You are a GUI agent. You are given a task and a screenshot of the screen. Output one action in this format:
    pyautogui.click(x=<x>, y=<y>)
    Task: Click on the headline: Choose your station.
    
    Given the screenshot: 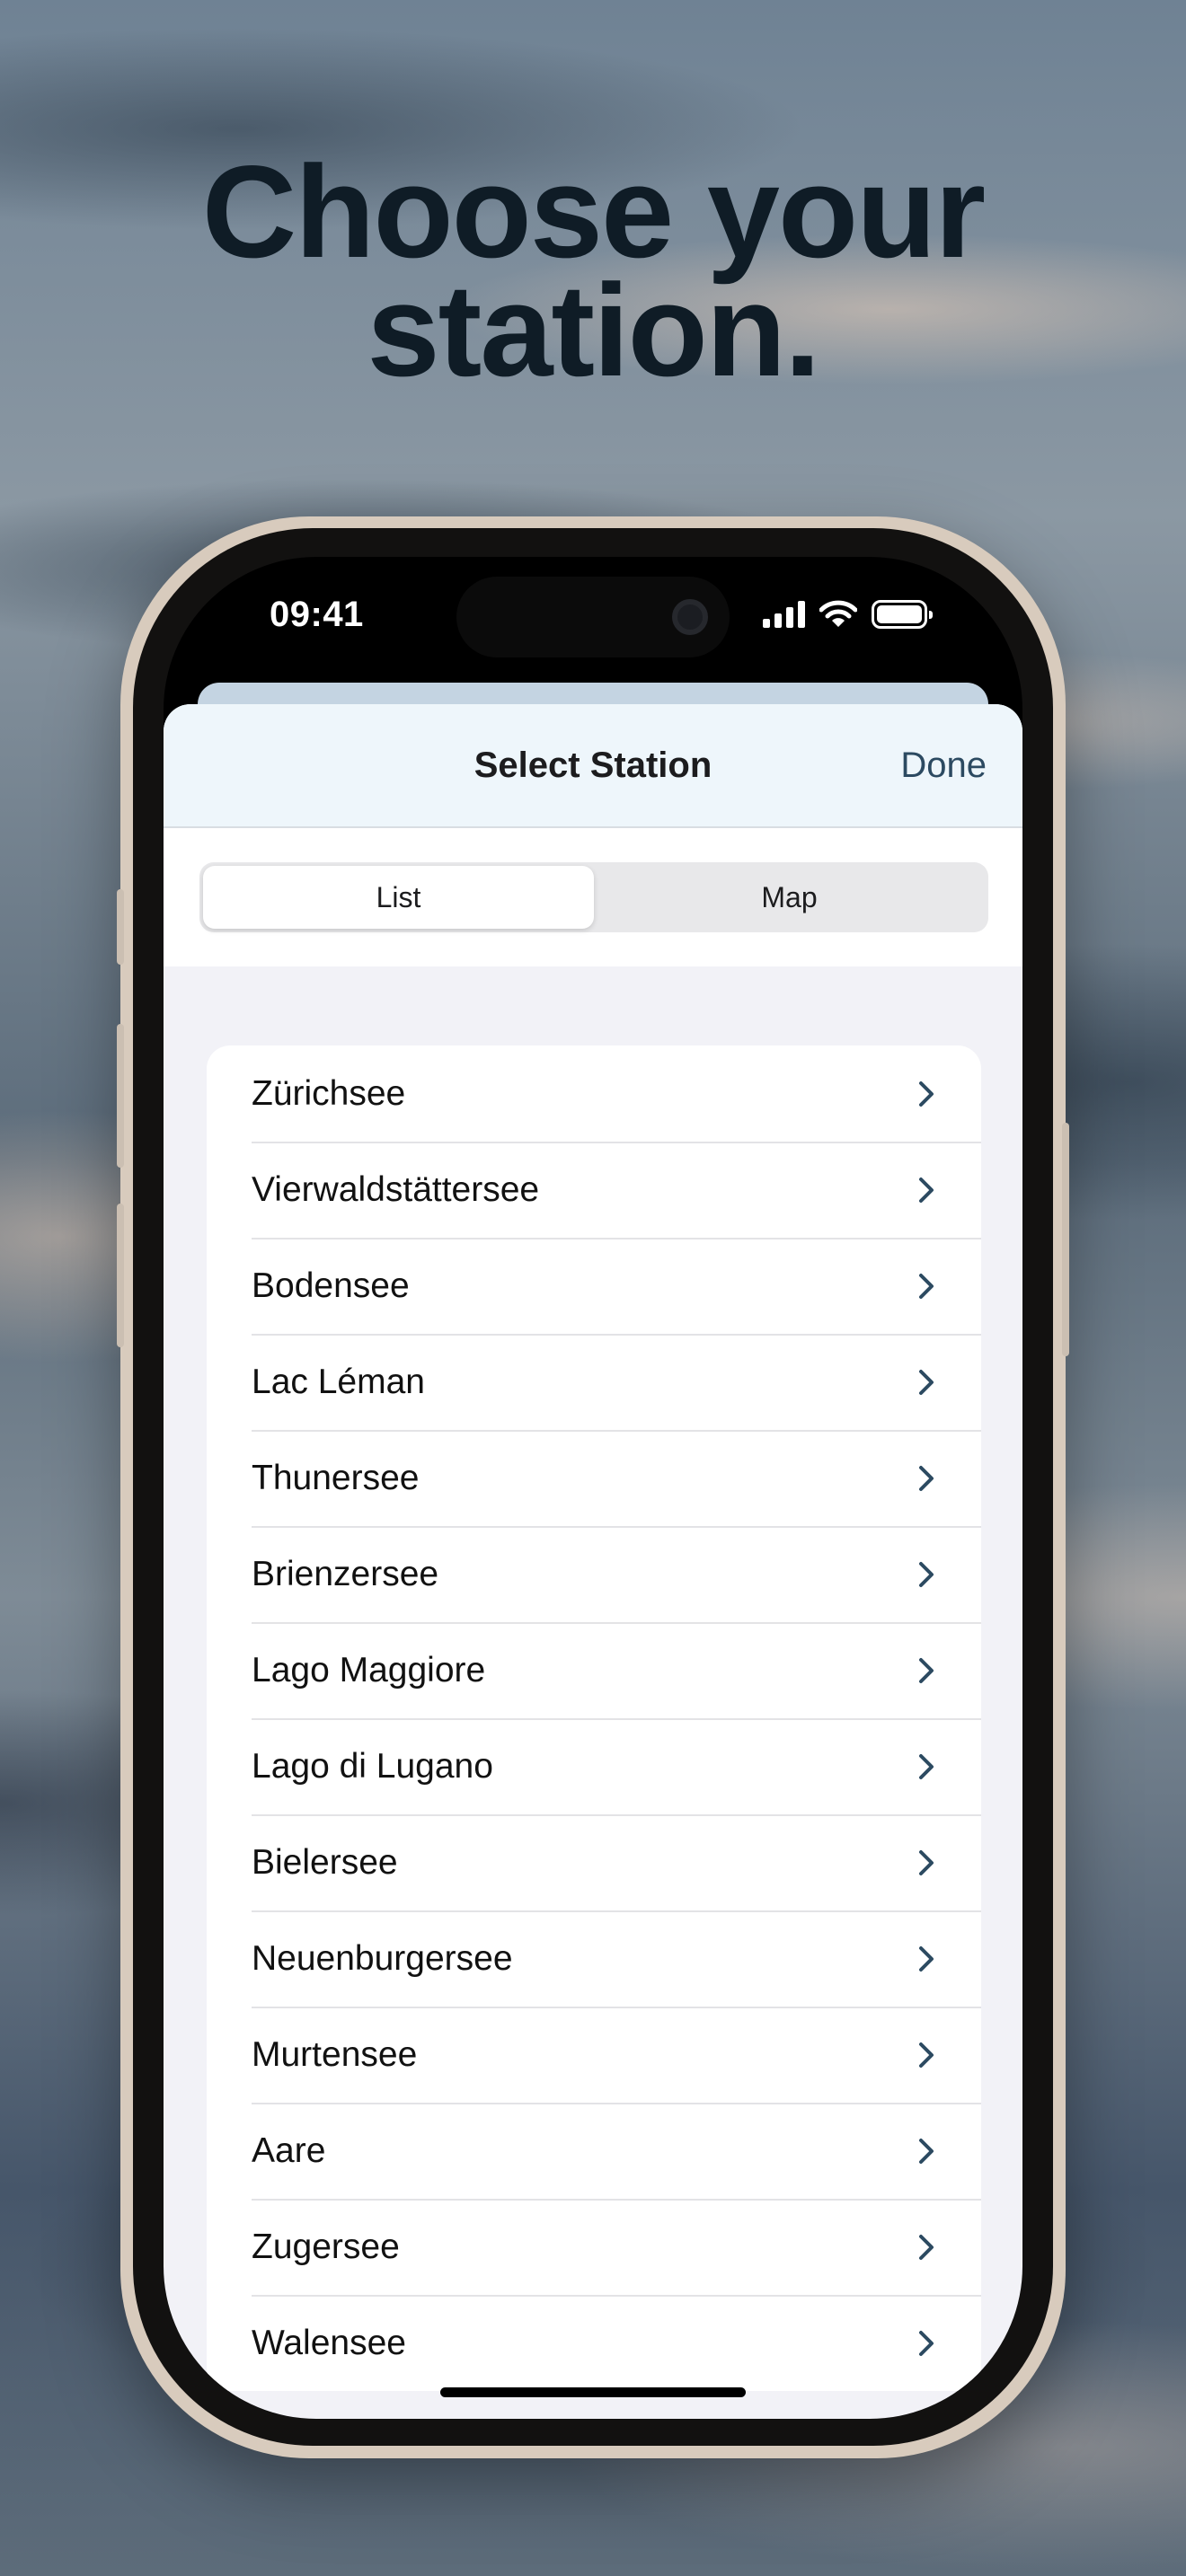 What is the action you would take?
    pyautogui.click(x=593, y=270)
    